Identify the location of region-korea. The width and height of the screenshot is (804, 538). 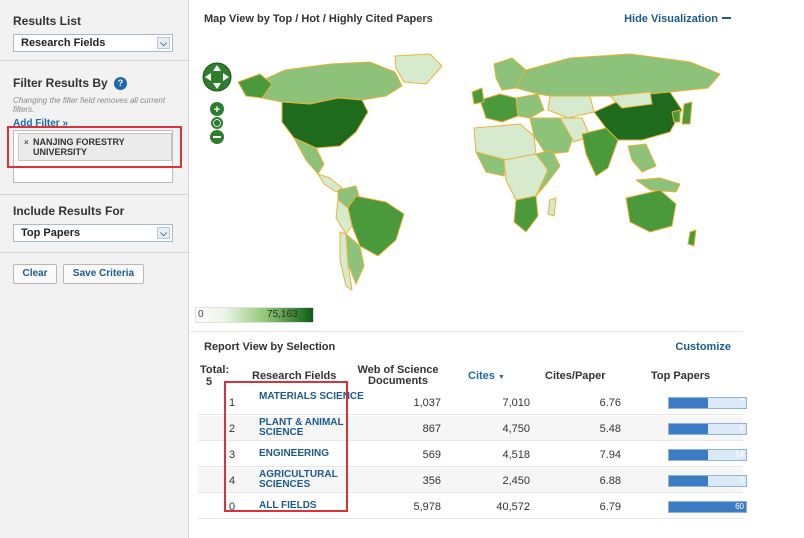
(676, 116).